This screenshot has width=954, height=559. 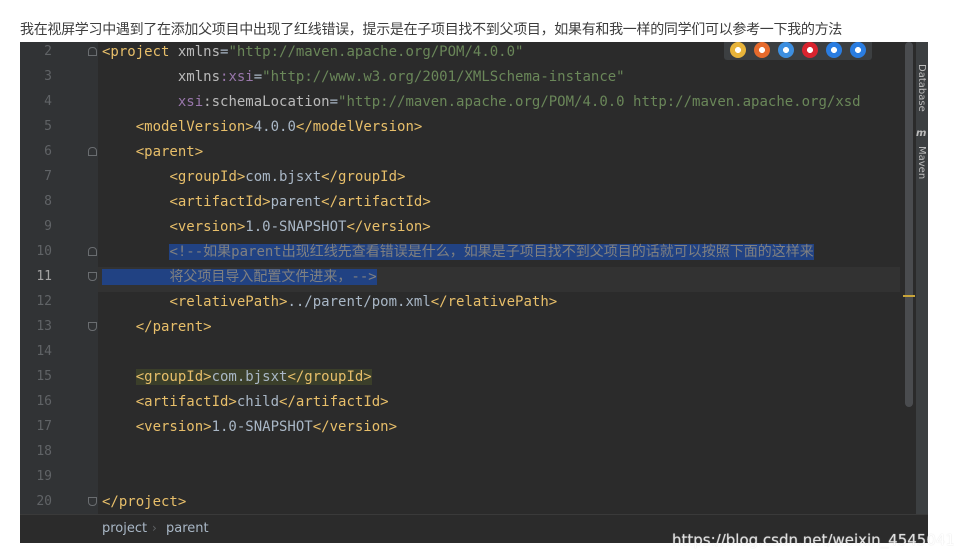 What do you see at coordinates (921, 133) in the screenshot?
I see `maven-icon: m` at bounding box center [921, 133].